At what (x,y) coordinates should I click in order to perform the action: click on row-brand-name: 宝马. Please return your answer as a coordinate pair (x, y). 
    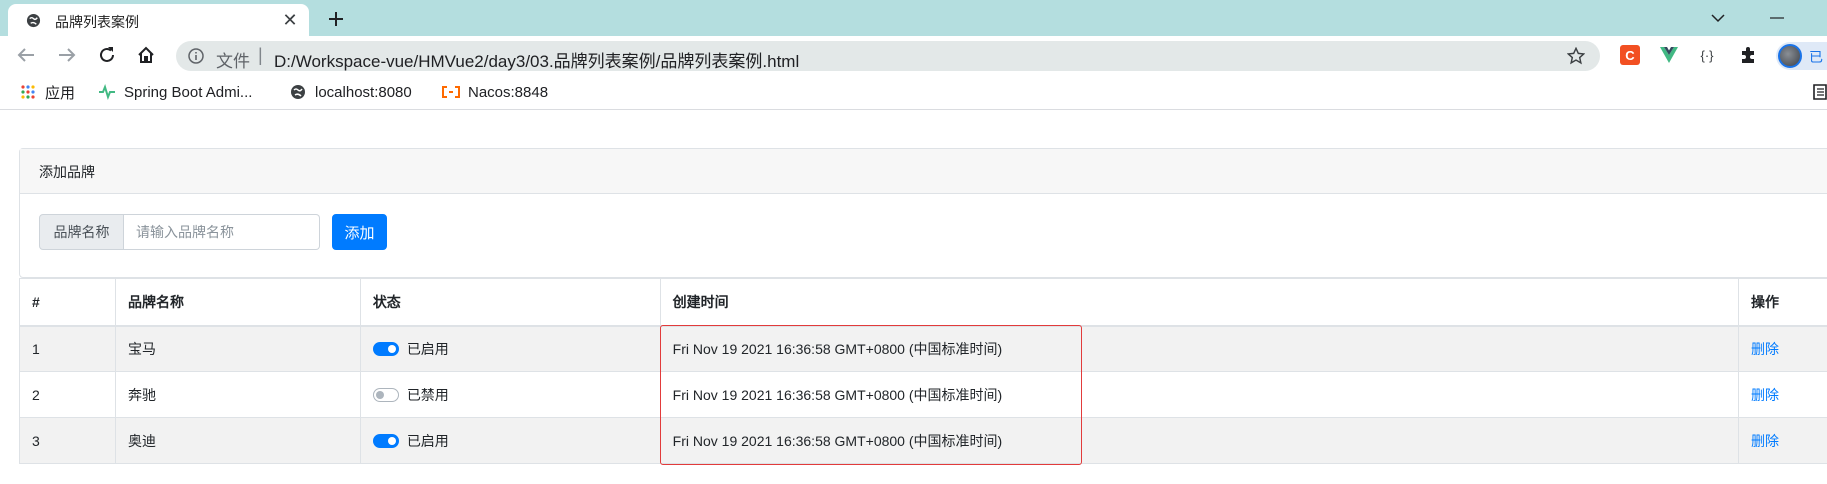
    Looking at the image, I should click on (237, 348).